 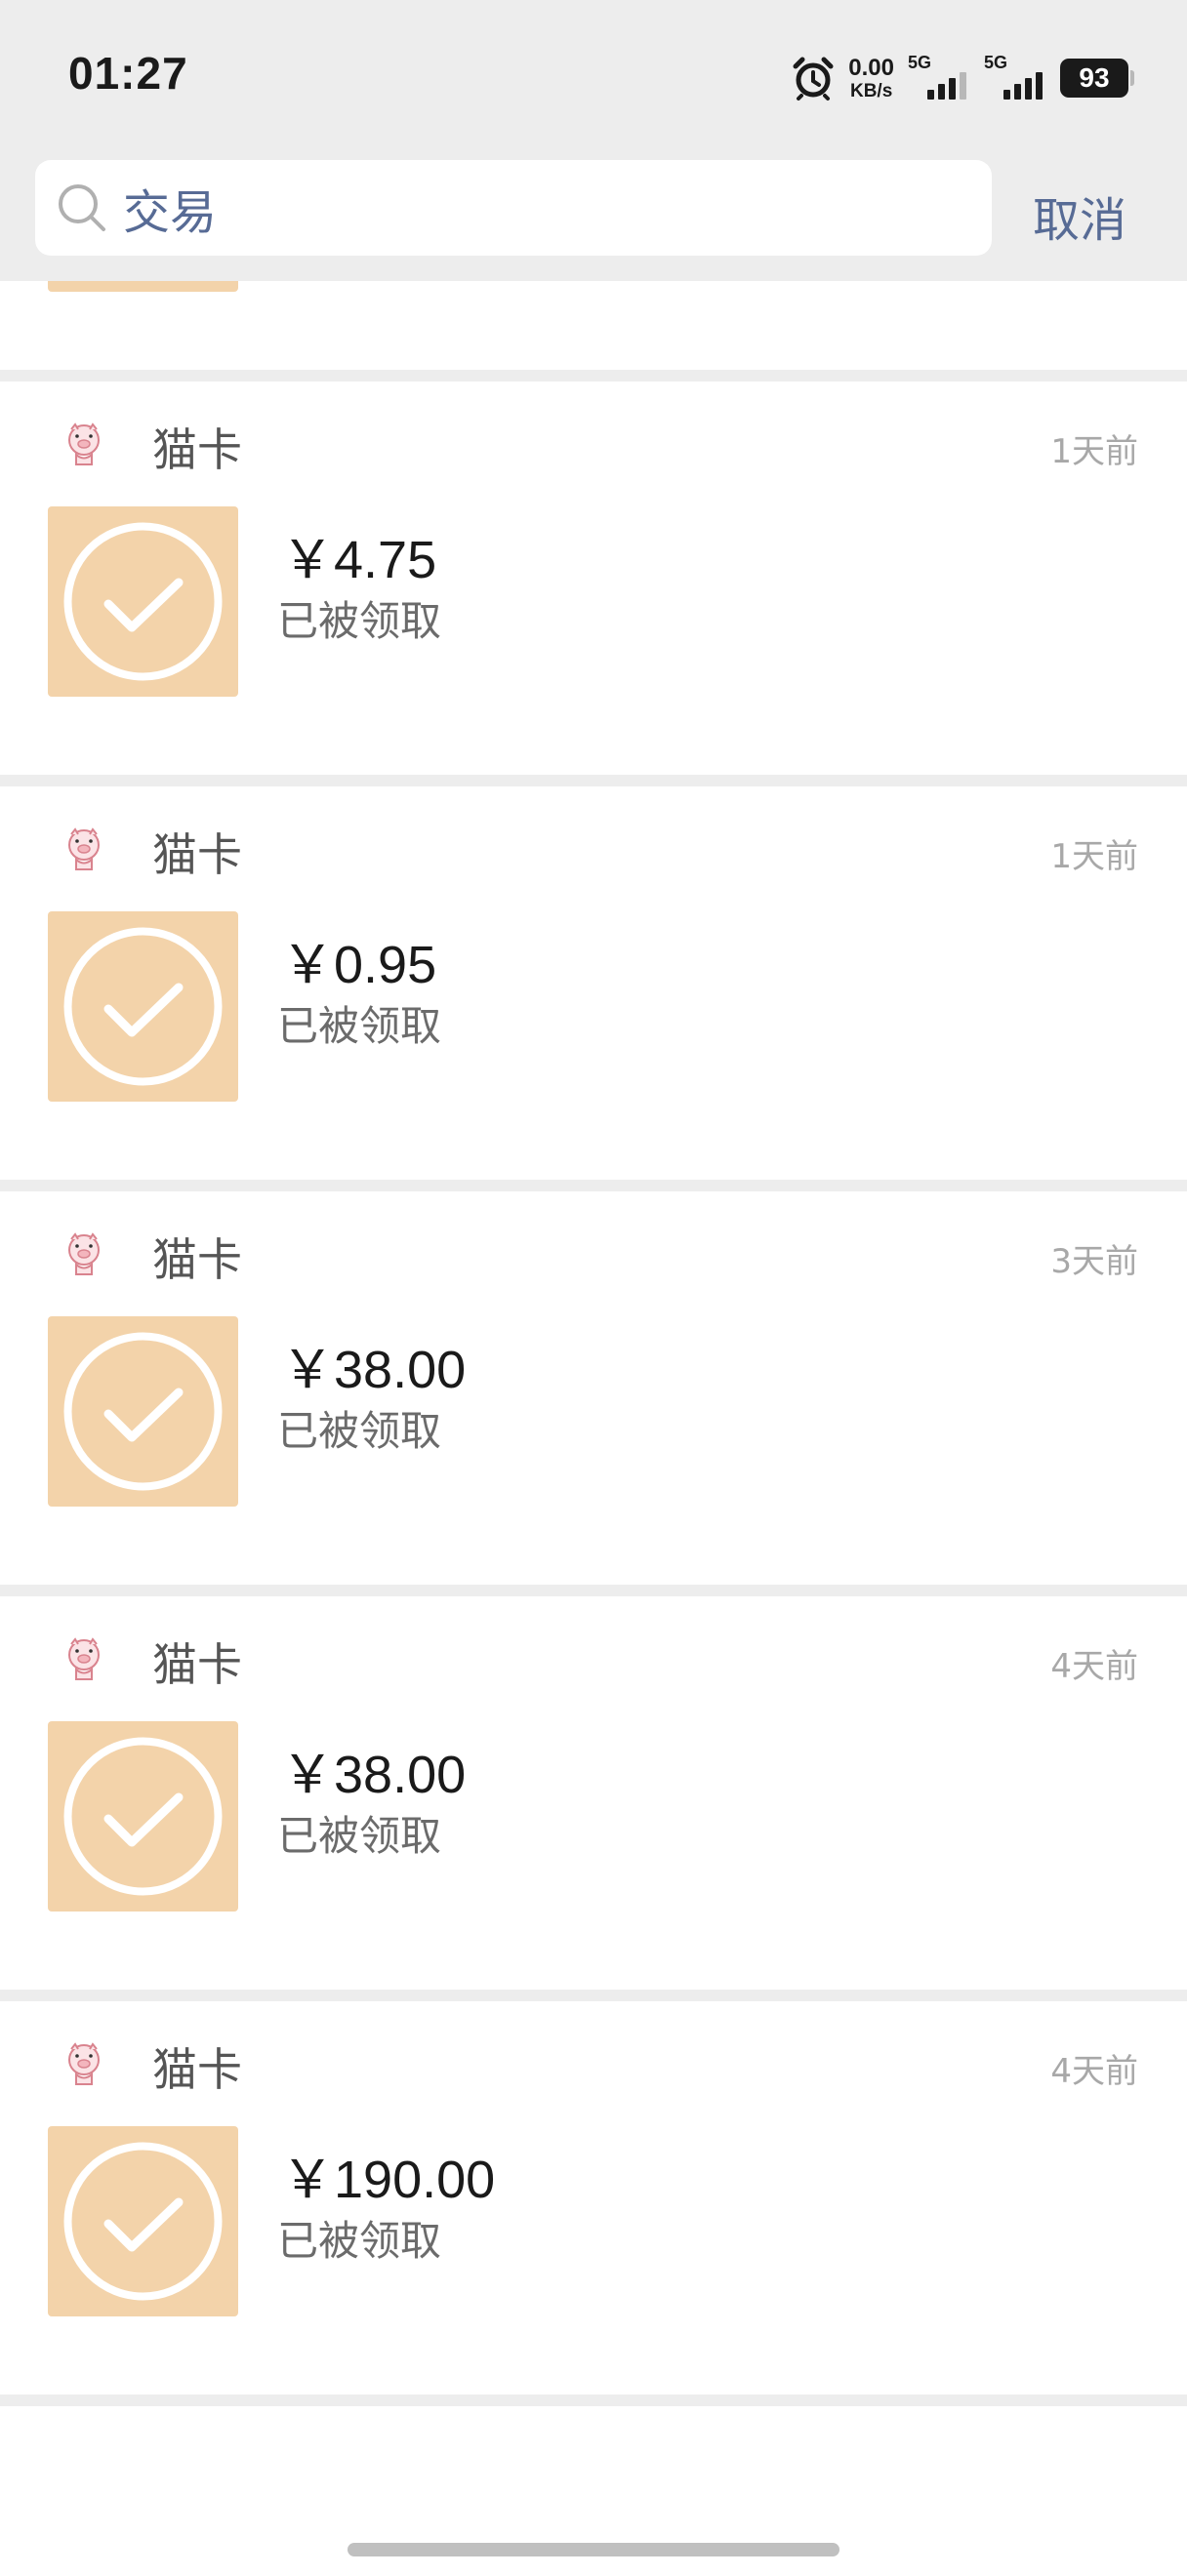 I want to click on battery-level: 93, so click(x=1094, y=77).